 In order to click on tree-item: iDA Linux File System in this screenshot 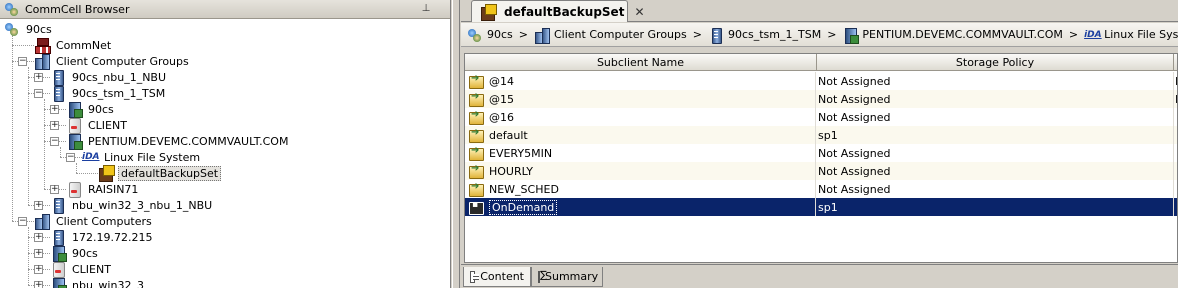, I will do `click(142, 157)`.